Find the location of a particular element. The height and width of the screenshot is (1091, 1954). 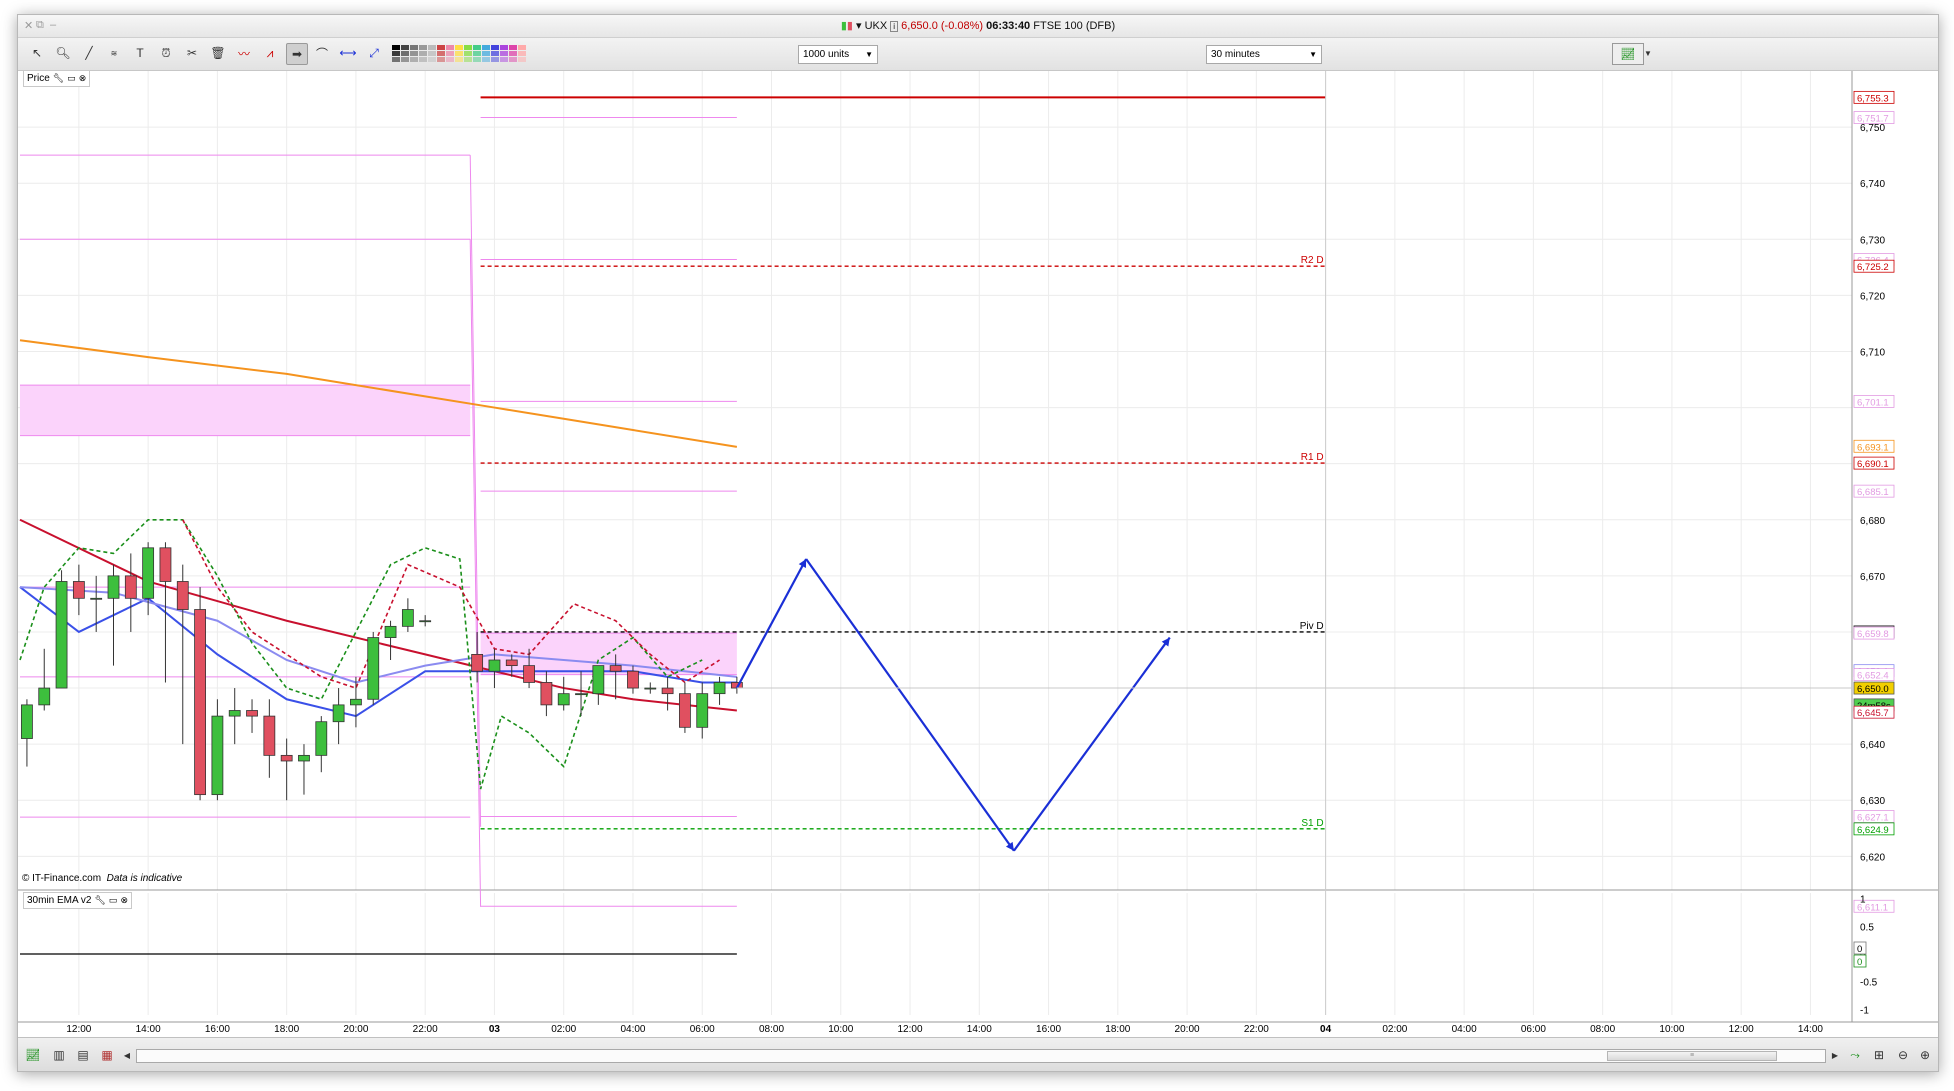

add-indicator-icon: 📈︎ is located at coordinates (33, 1055).